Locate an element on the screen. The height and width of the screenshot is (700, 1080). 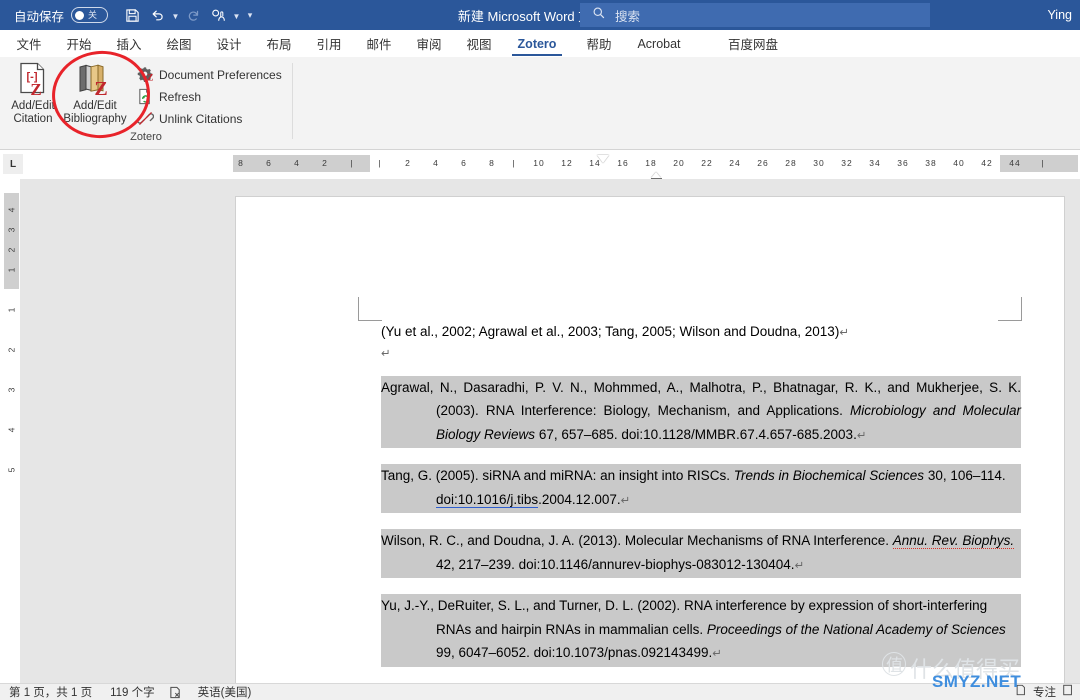
tab-home: 开始 is located at coordinates (79, 43).